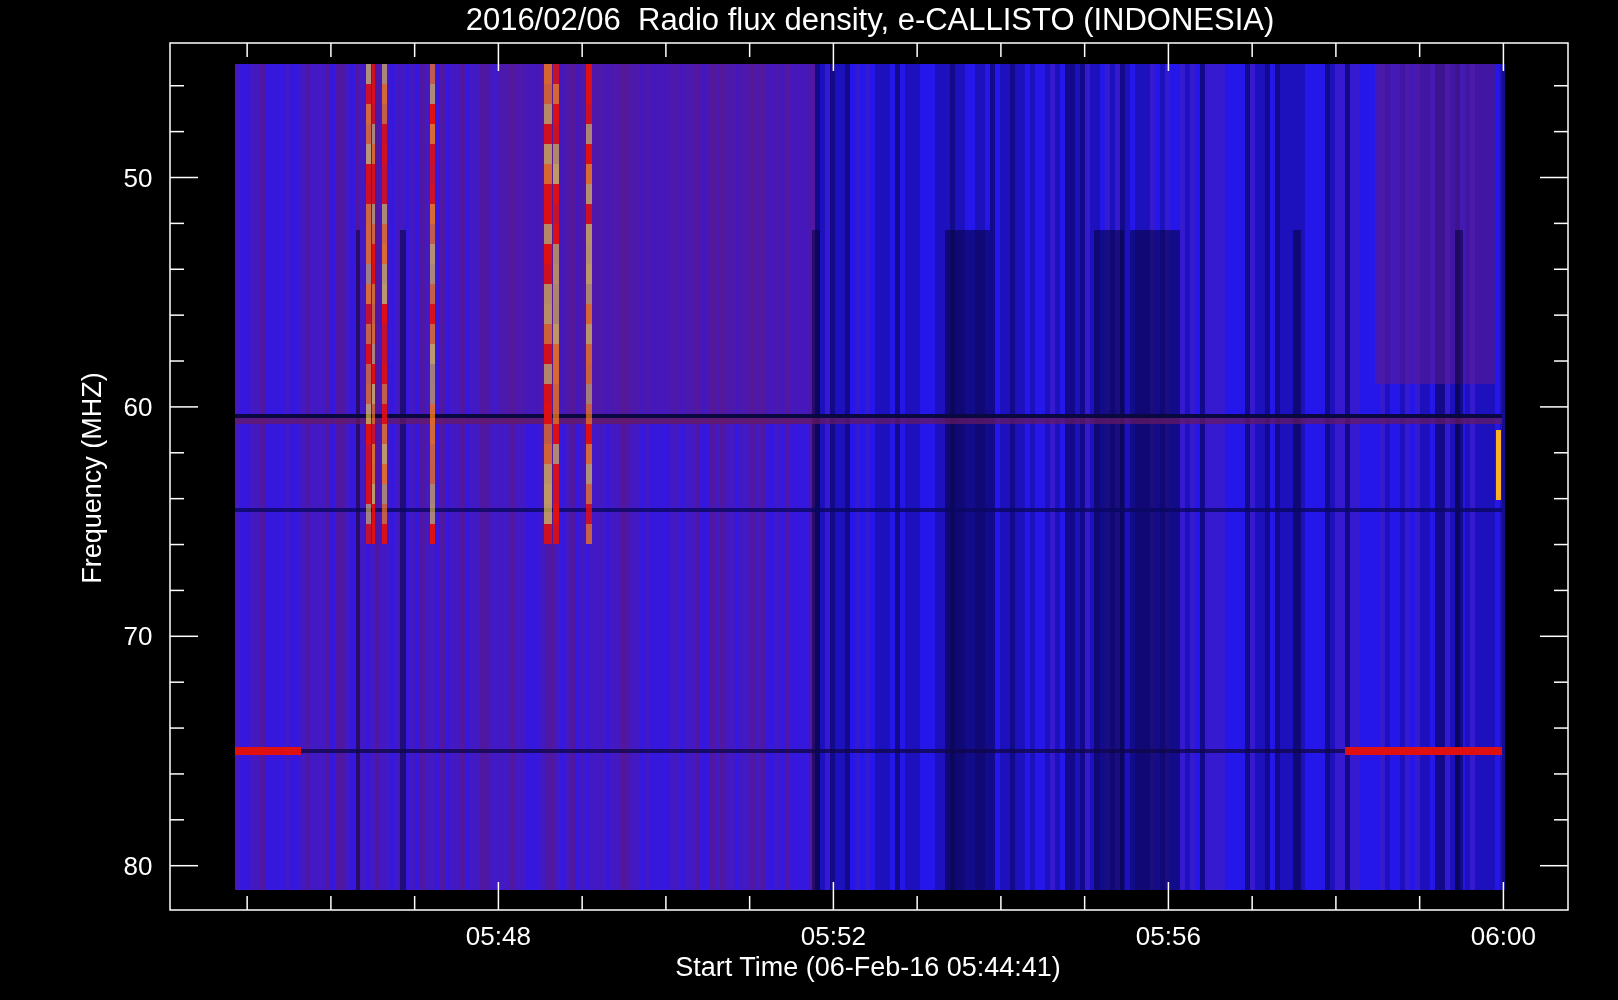 The image size is (1618, 1000). Describe the element at coordinates (138, 177) in the screenshot. I see `y-tick-label: 50` at that location.